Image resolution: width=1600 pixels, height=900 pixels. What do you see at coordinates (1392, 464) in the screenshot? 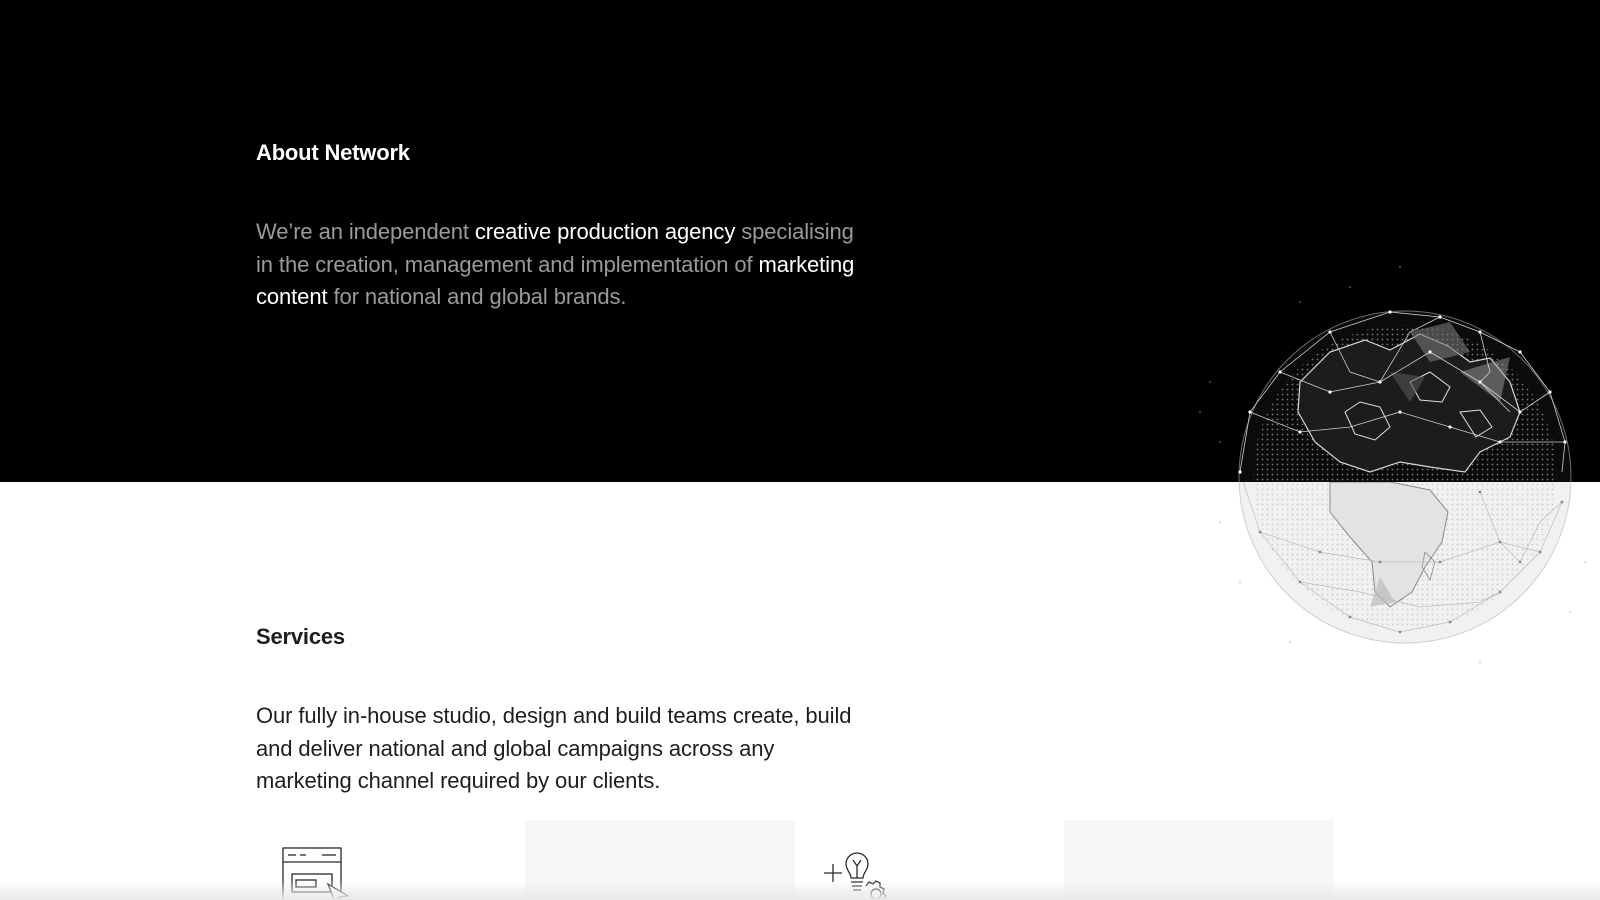
I see `globe-network-icon` at bounding box center [1392, 464].